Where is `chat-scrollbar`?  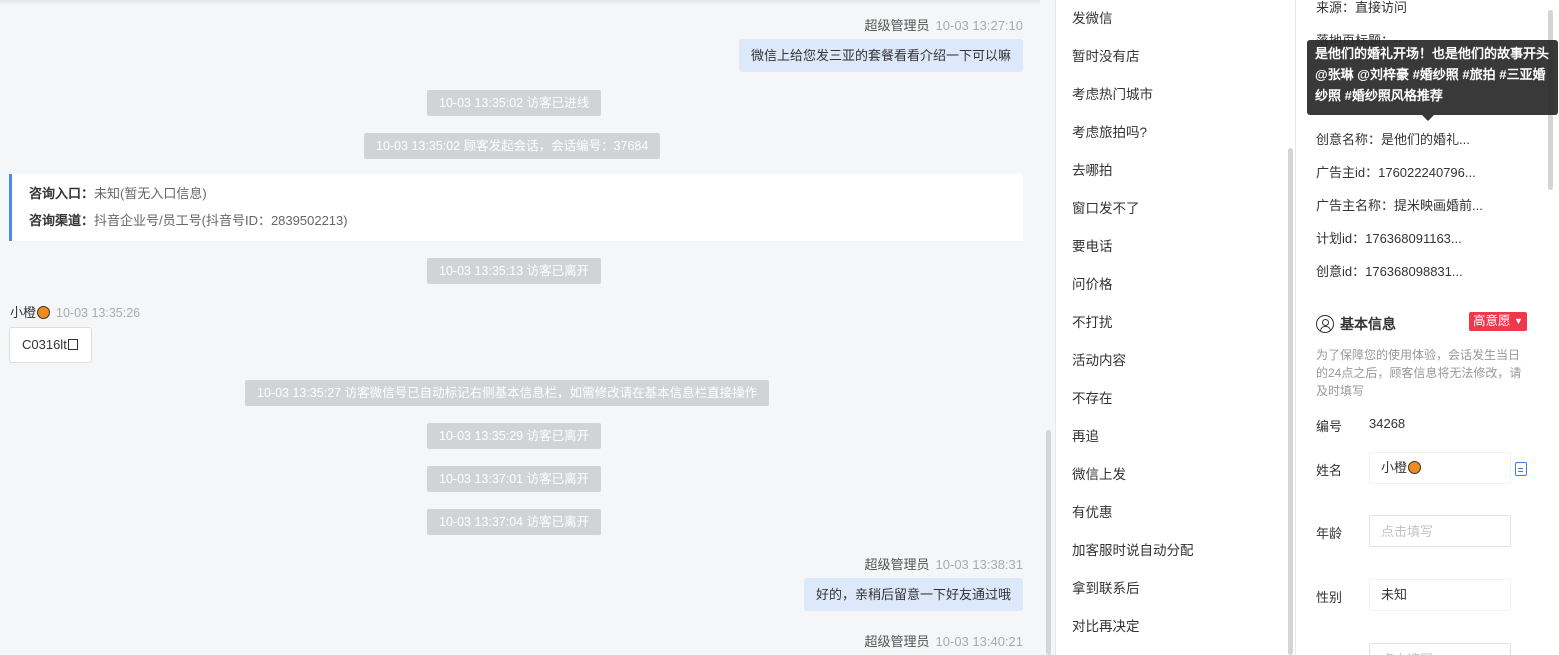
chat-scrollbar is located at coordinates (1048, 542).